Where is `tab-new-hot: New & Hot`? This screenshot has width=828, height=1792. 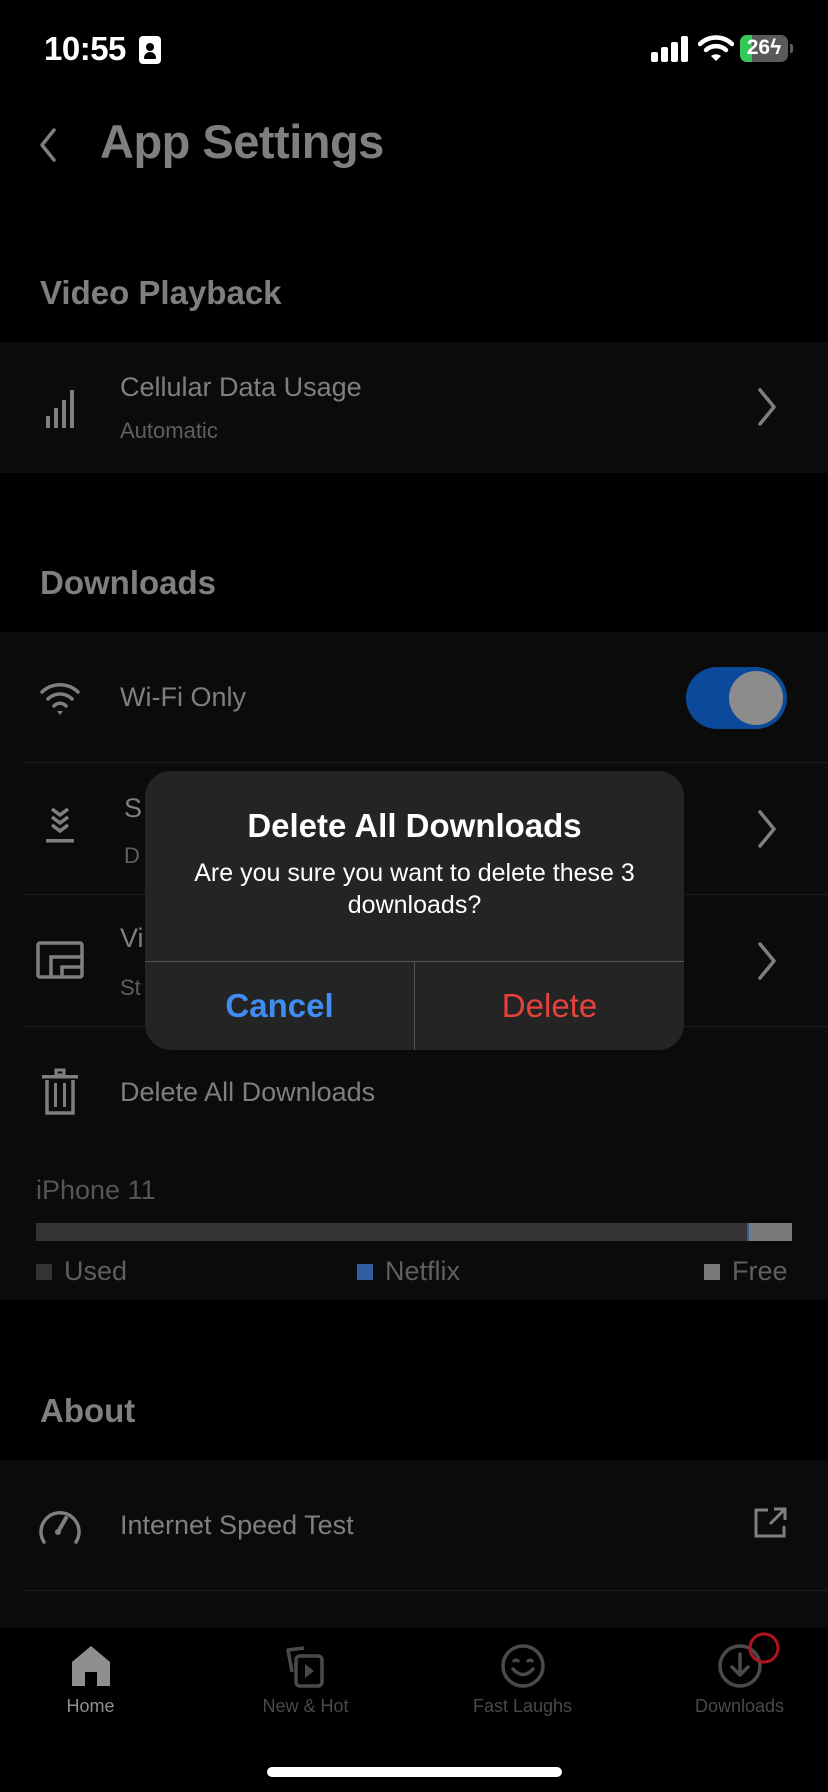
tab-new-hot: New & Hot is located at coordinates (305, 1678).